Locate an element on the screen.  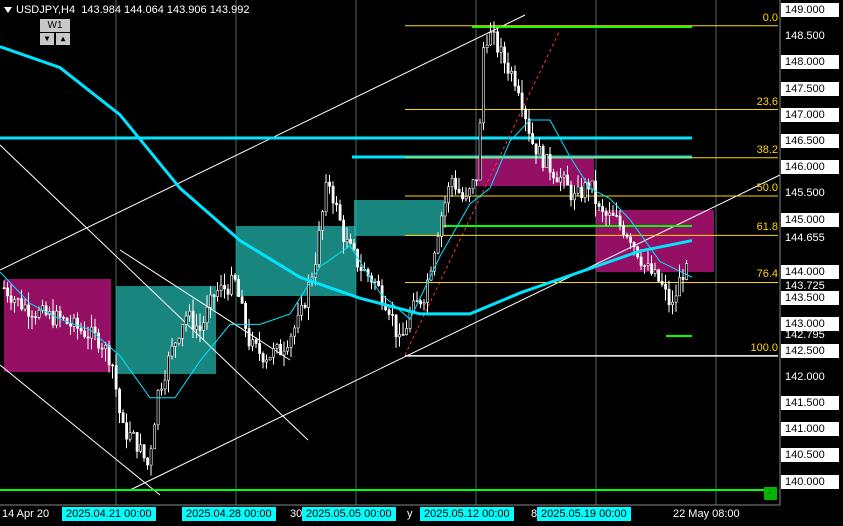
price-label: 147.000 is located at coordinates (810, 114).